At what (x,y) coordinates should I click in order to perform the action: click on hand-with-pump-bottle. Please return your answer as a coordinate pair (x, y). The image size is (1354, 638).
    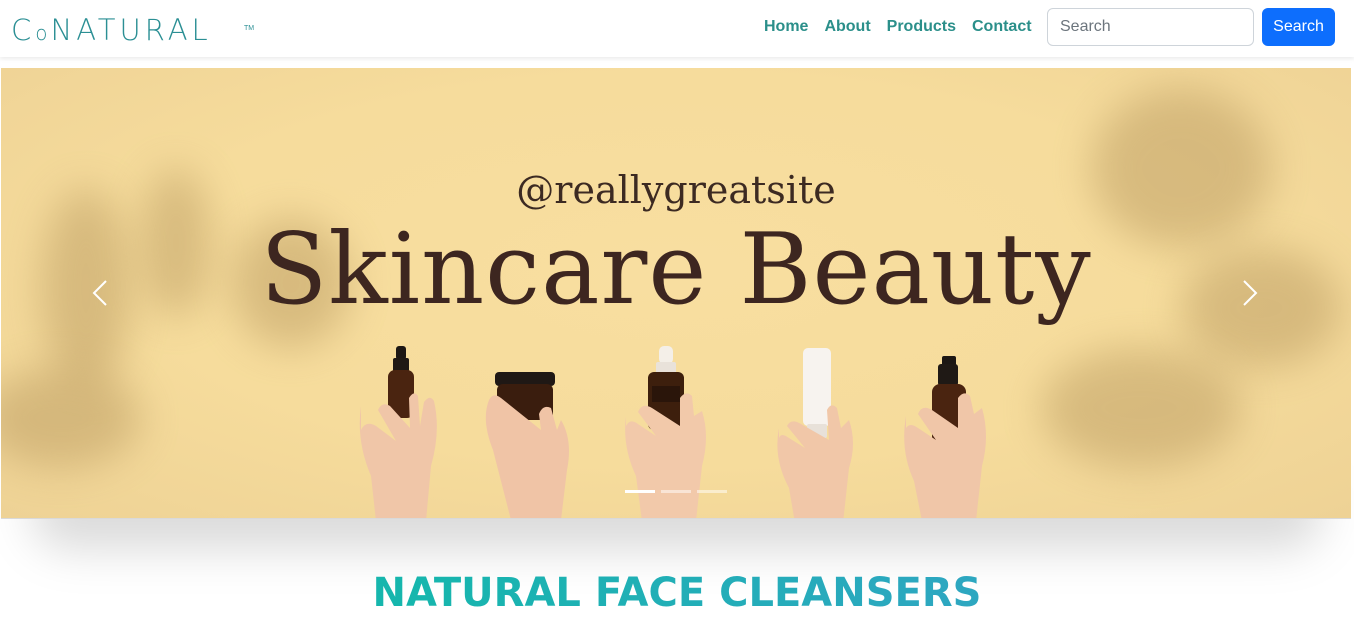
    Looking at the image, I should click on (945, 437).